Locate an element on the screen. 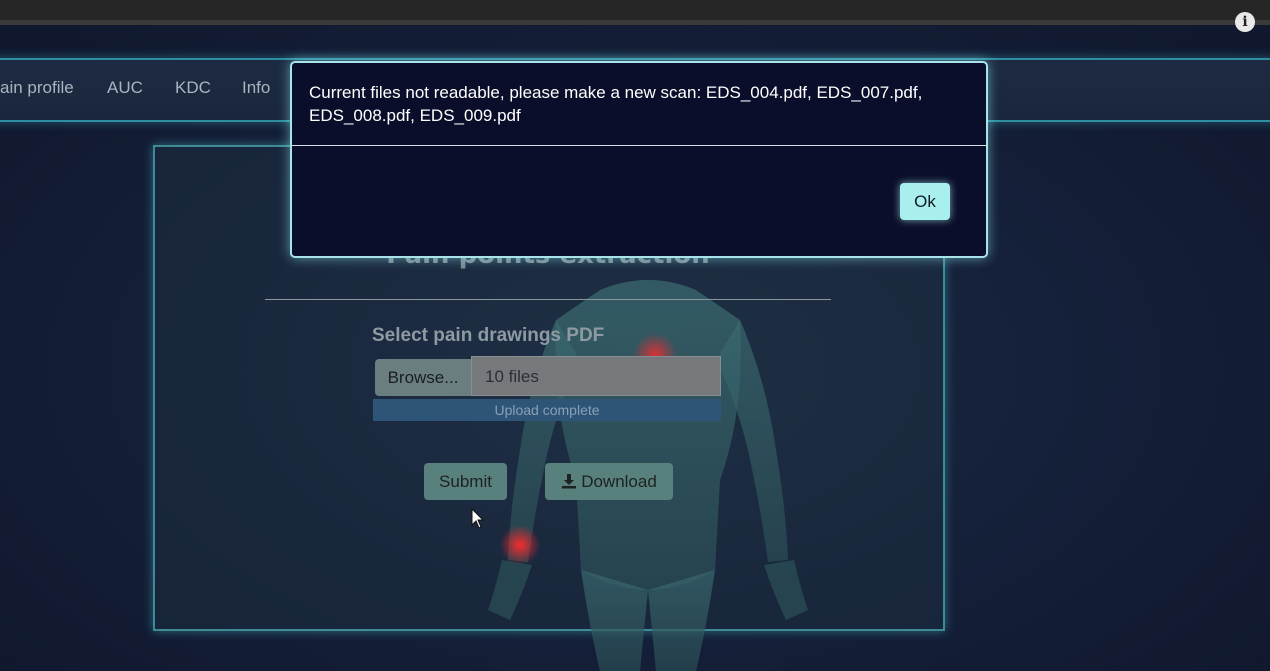 This screenshot has height=671, width=1270. ok-button: Ok is located at coordinates (925, 201).